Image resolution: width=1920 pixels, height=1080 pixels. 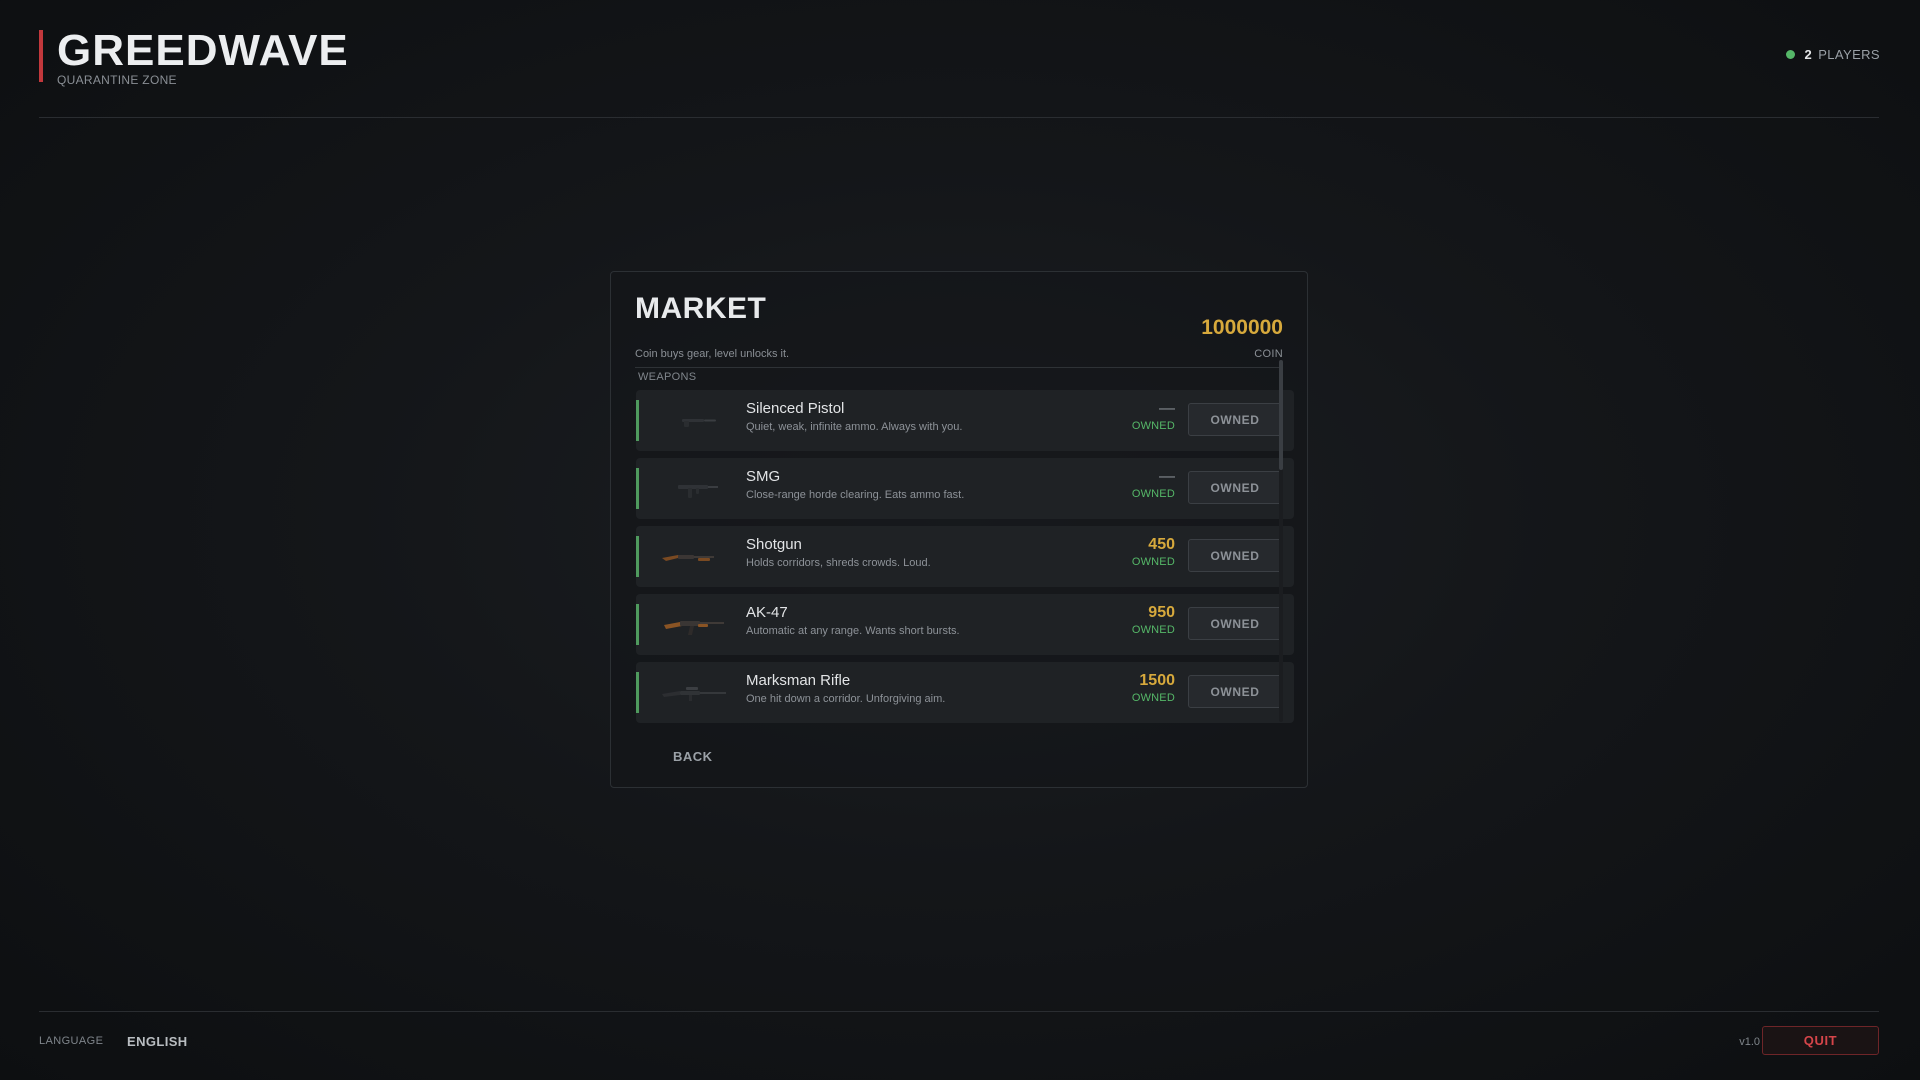 What do you see at coordinates (701, 308) in the screenshot?
I see `market-title: MARKET` at bounding box center [701, 308].